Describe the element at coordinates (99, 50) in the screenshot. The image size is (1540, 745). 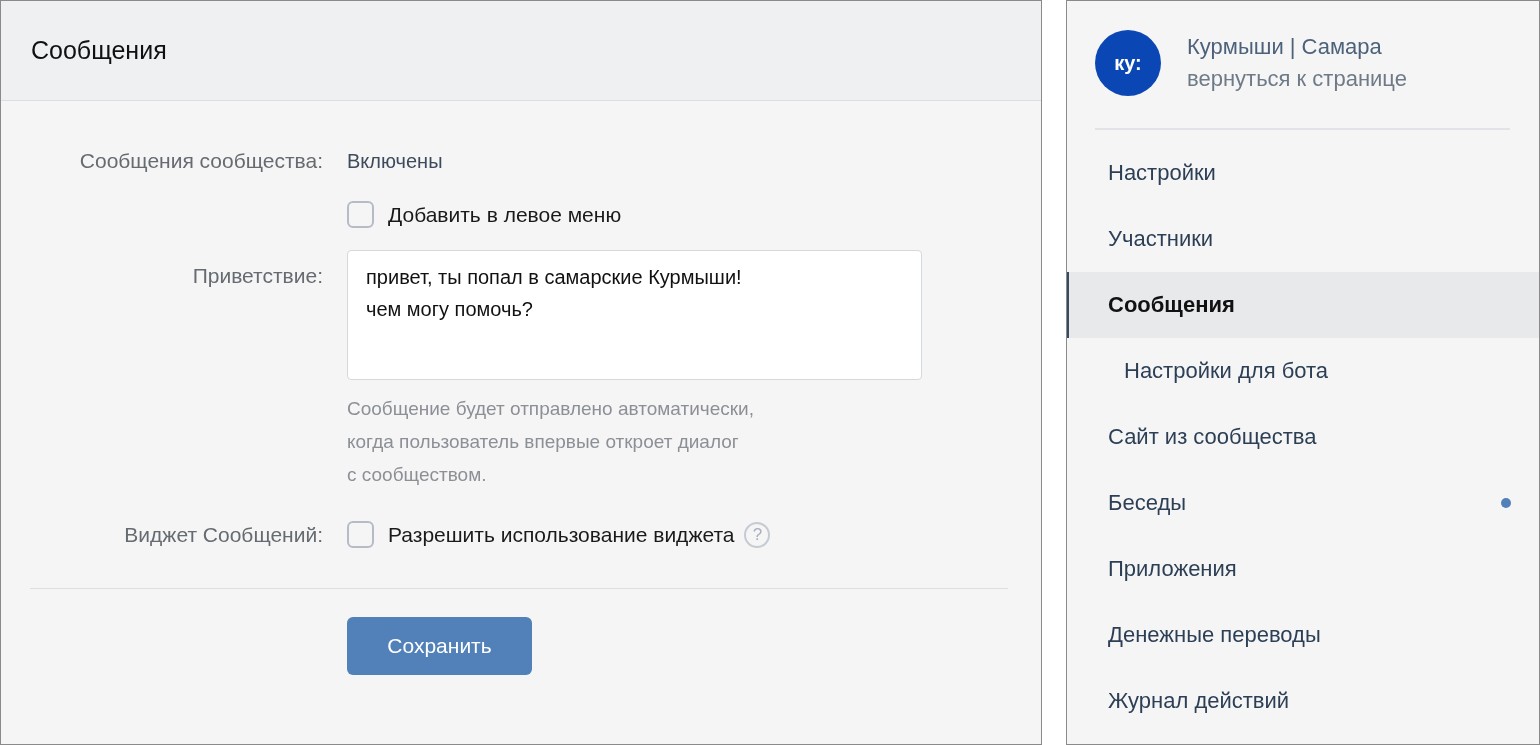
I see `panel-title: Сообщения` at that location.